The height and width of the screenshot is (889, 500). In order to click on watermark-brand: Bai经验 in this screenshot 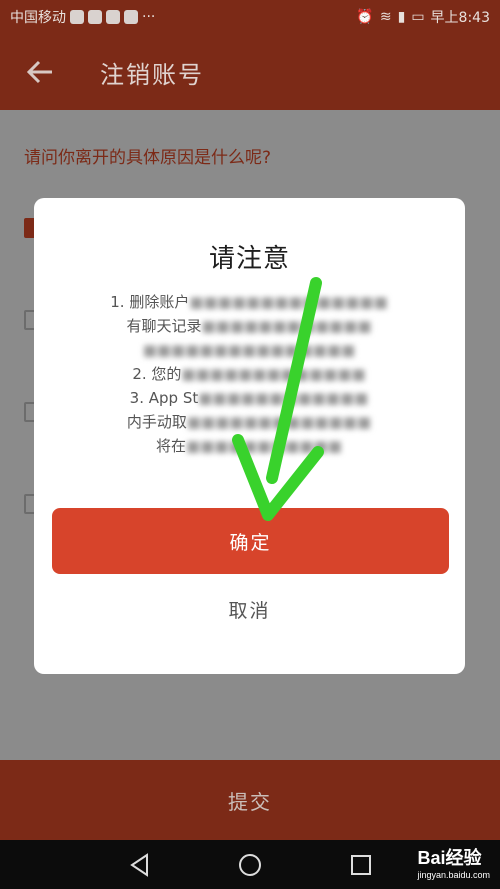, I will do `click(449, 858)`.